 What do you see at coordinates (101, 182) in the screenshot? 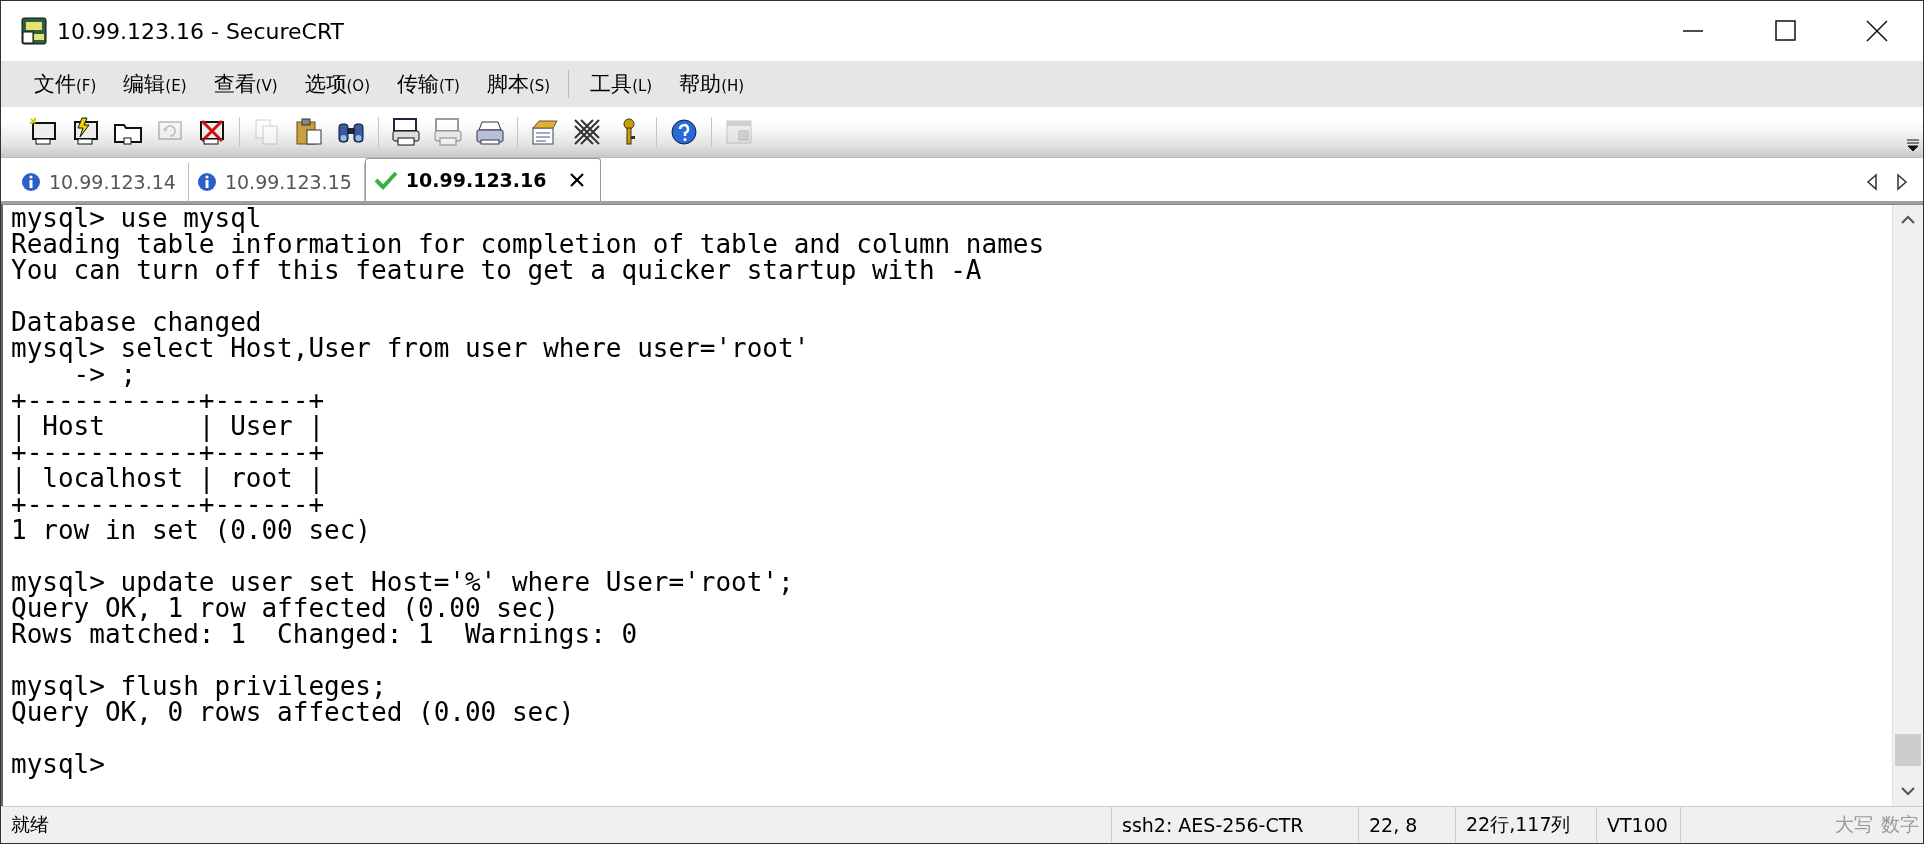
I see `session-tab: 10.99.123.14` at bounding box center [101, 182].